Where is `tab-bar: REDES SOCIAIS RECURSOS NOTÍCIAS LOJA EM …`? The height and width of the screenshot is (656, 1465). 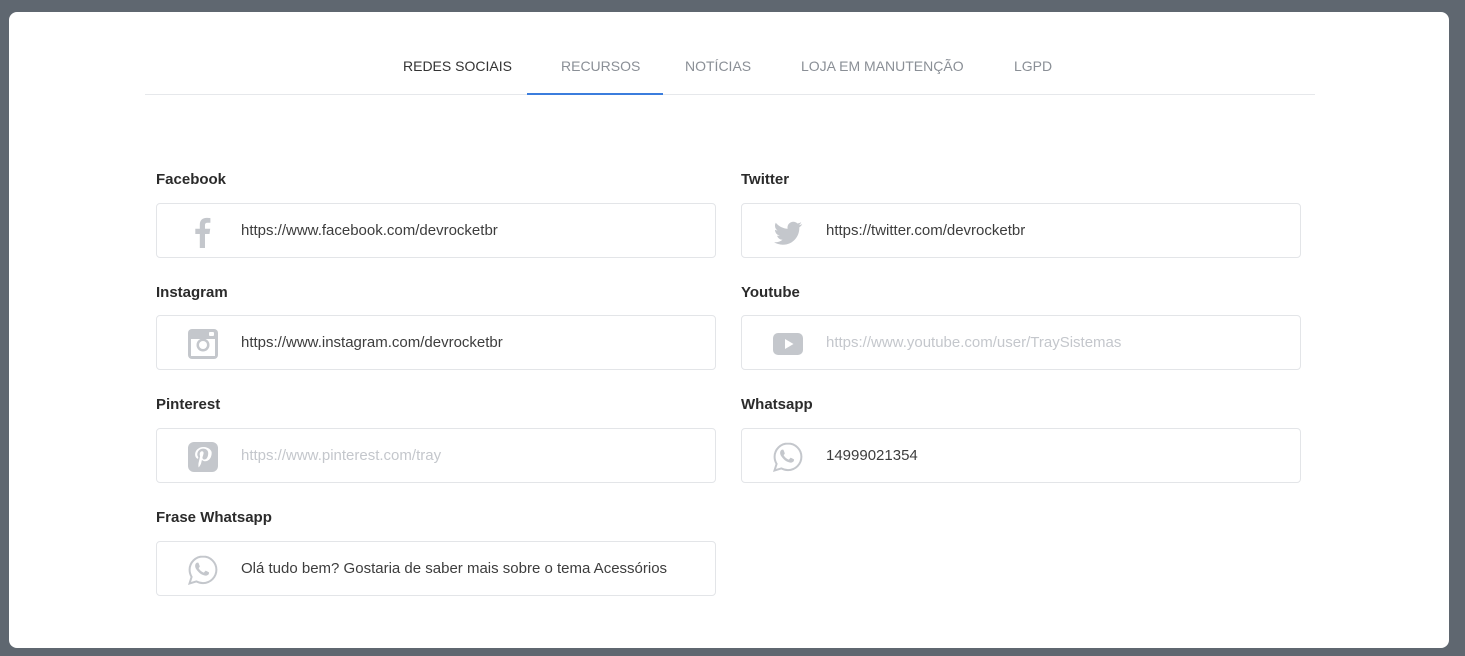
tab-bar: REDES SOCIAIS RECURSOS NOTÍCIAS LOJA EM … is located at coordinates (730, 53).